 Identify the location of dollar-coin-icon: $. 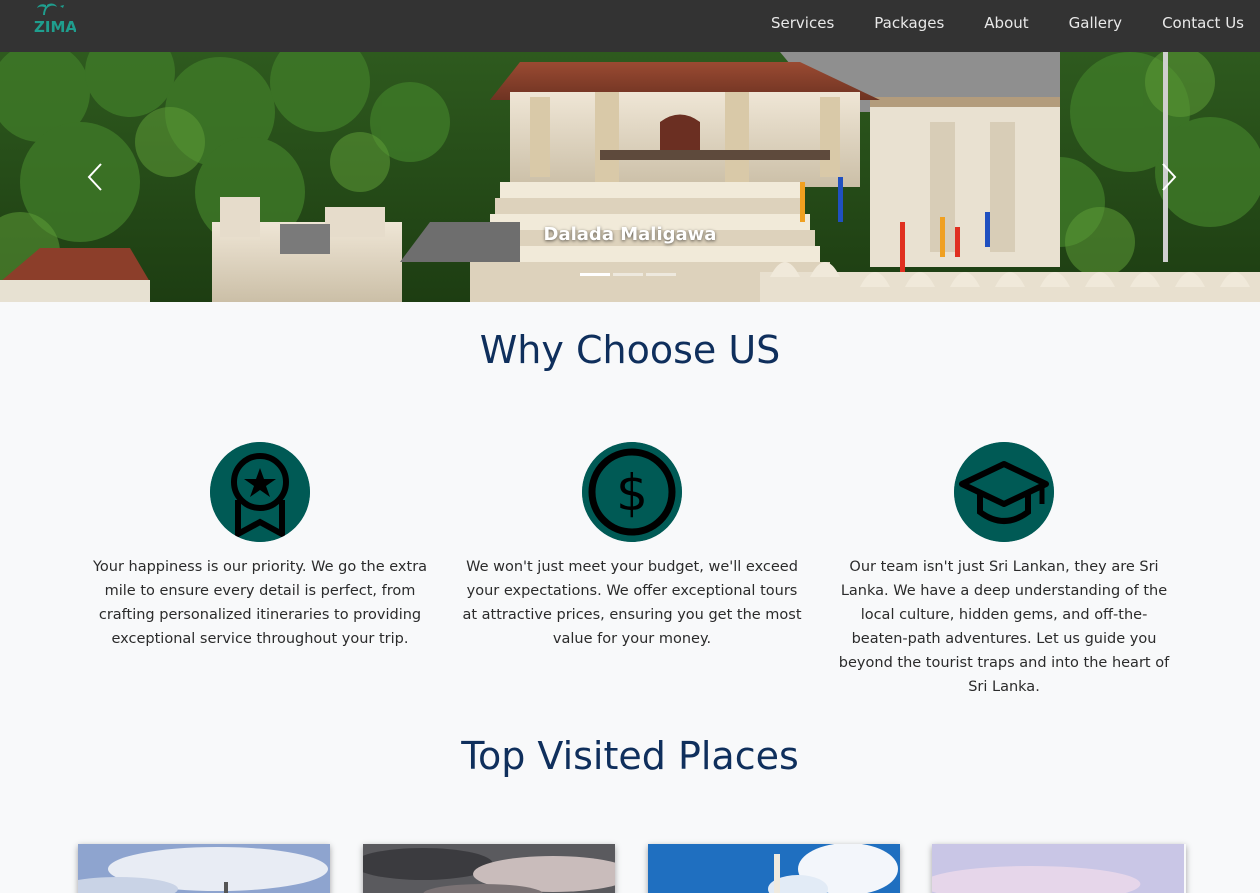
(632, 492).